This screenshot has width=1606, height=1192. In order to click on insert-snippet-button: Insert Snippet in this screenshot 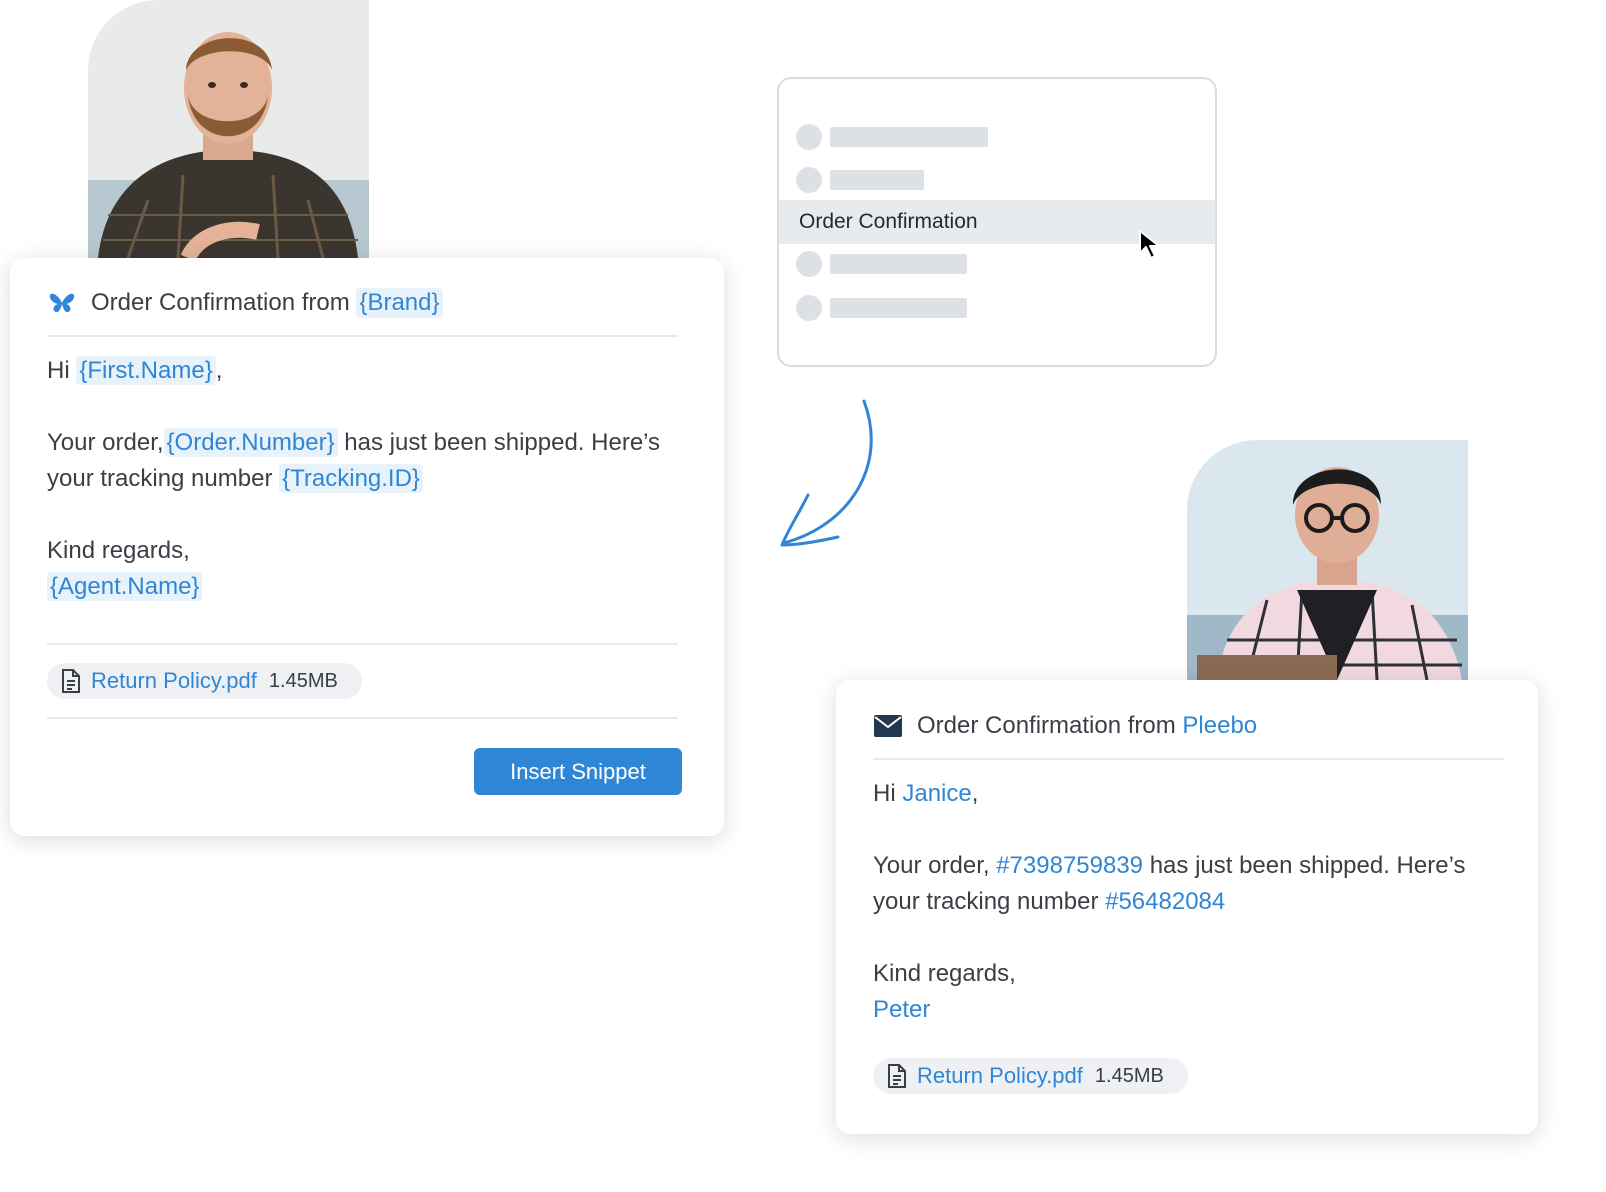, I will do `click(578, 771)`.